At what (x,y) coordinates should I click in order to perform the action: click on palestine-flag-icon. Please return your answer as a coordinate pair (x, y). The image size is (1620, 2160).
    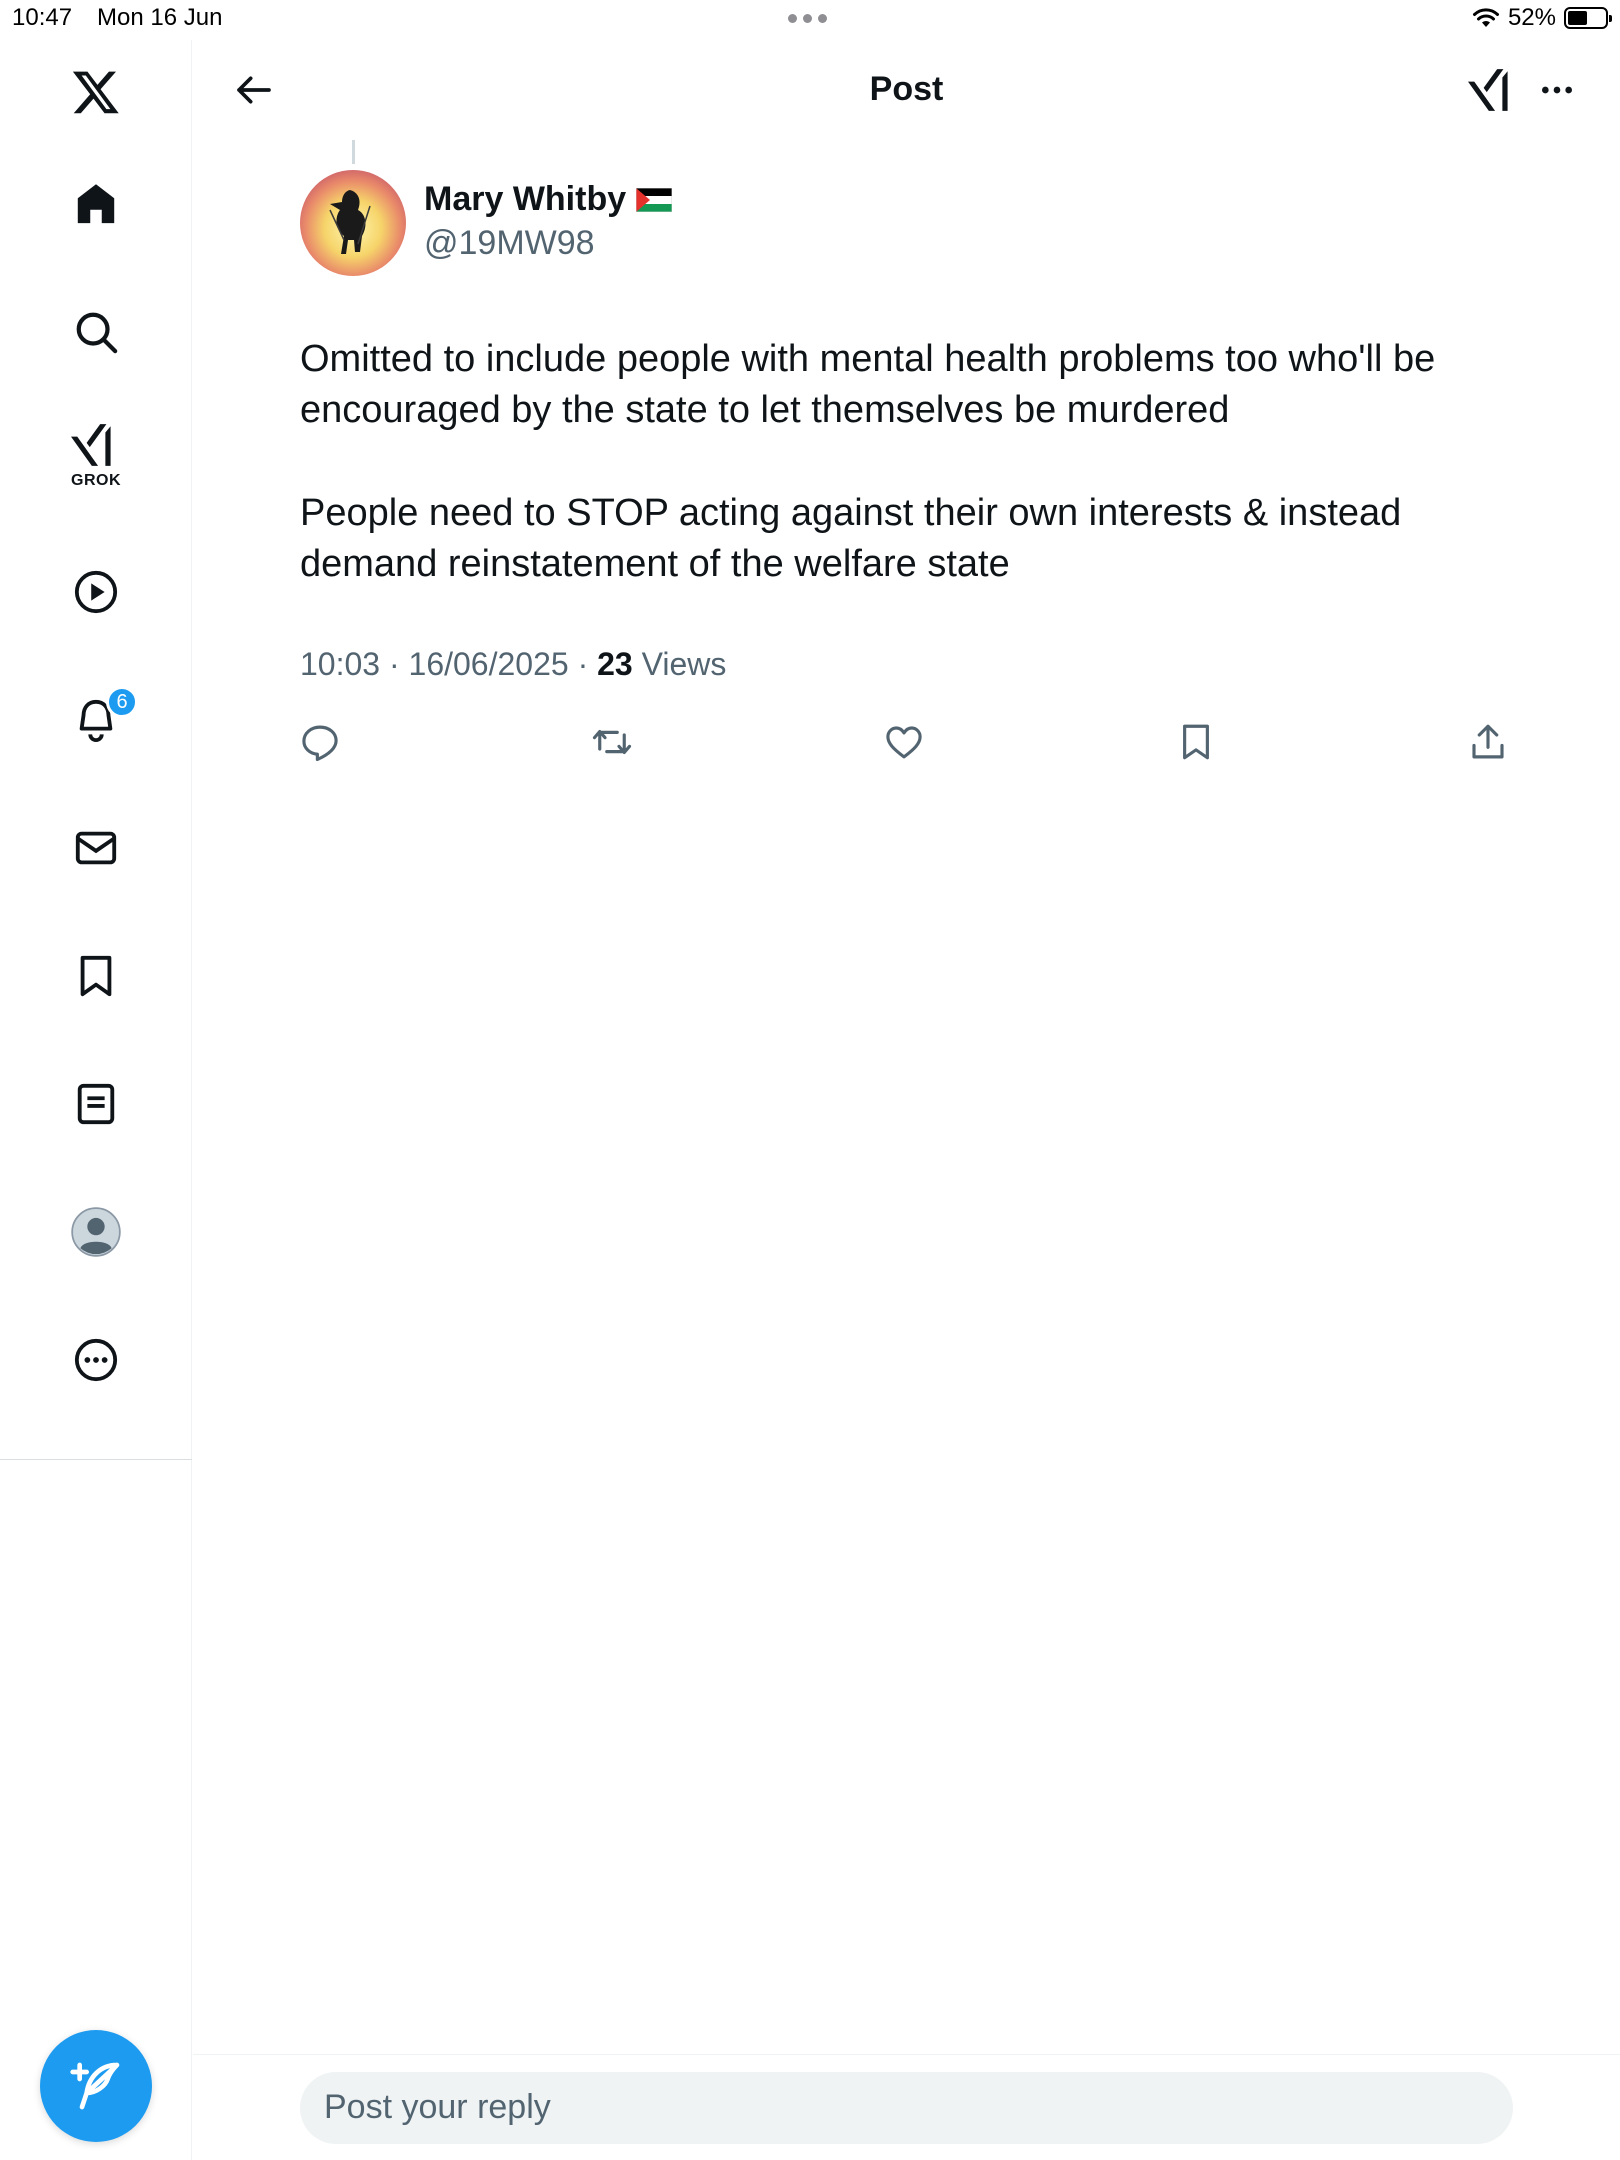
    Looking at the image, I should click on (654, 199).